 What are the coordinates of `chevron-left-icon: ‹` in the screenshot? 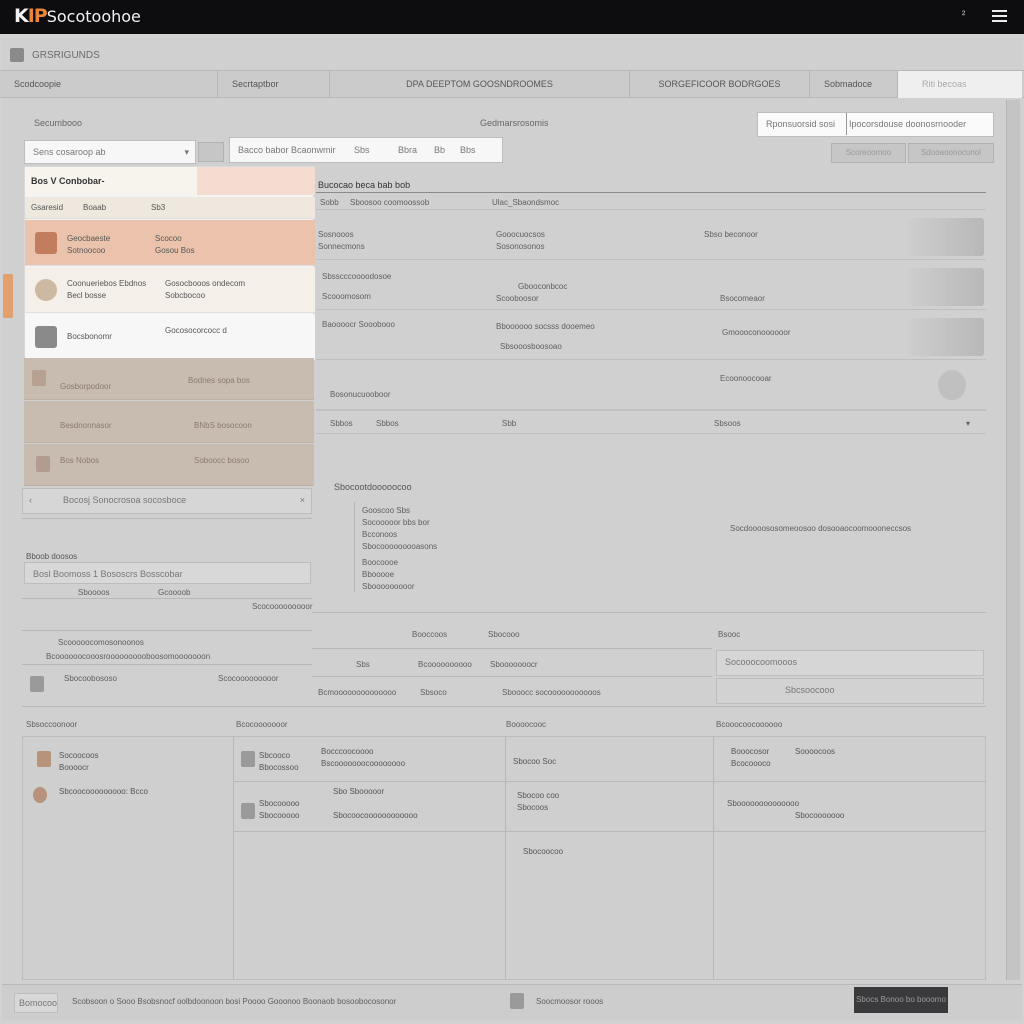 It's located at (30, 500).